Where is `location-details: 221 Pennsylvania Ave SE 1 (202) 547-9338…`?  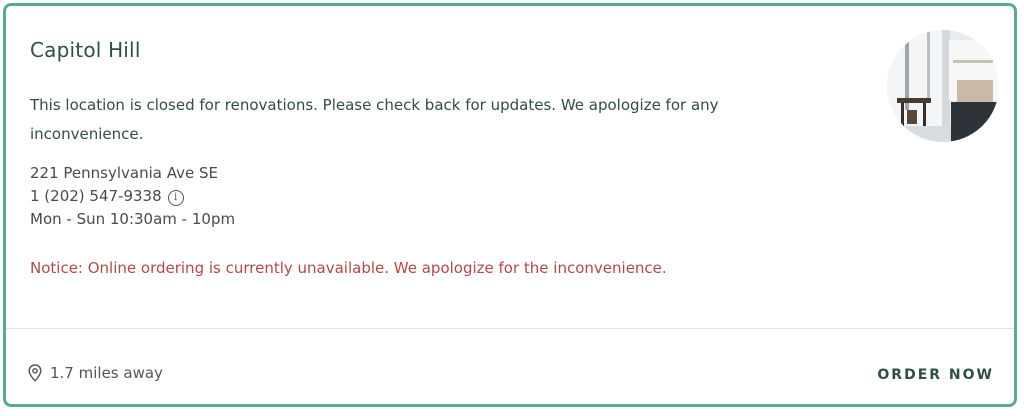 location-details: 221 Pennsylvania Ave SE 1 (202) 547-9338… is located at coordinates (132, 196).